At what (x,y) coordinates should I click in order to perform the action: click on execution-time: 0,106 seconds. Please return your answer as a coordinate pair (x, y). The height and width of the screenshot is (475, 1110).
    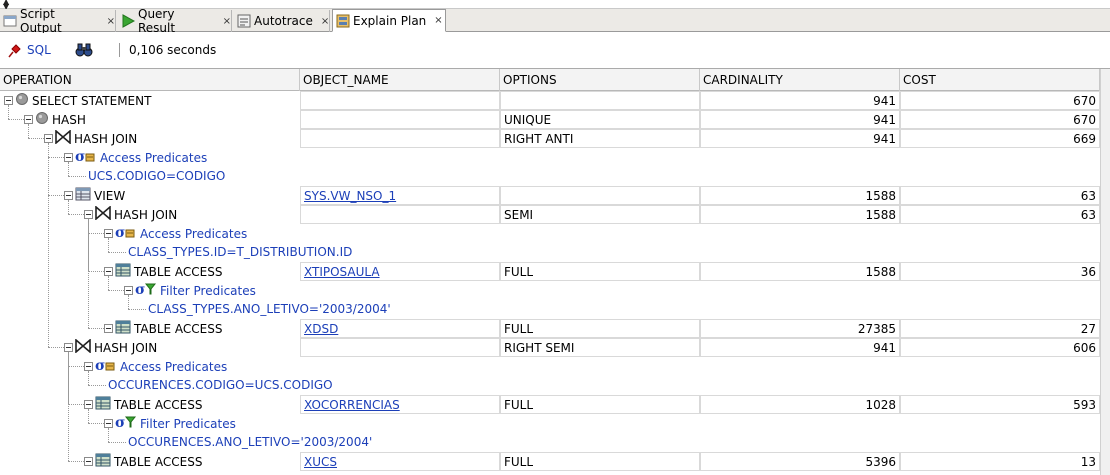
    Looking at the image, I should click on (173, 50).